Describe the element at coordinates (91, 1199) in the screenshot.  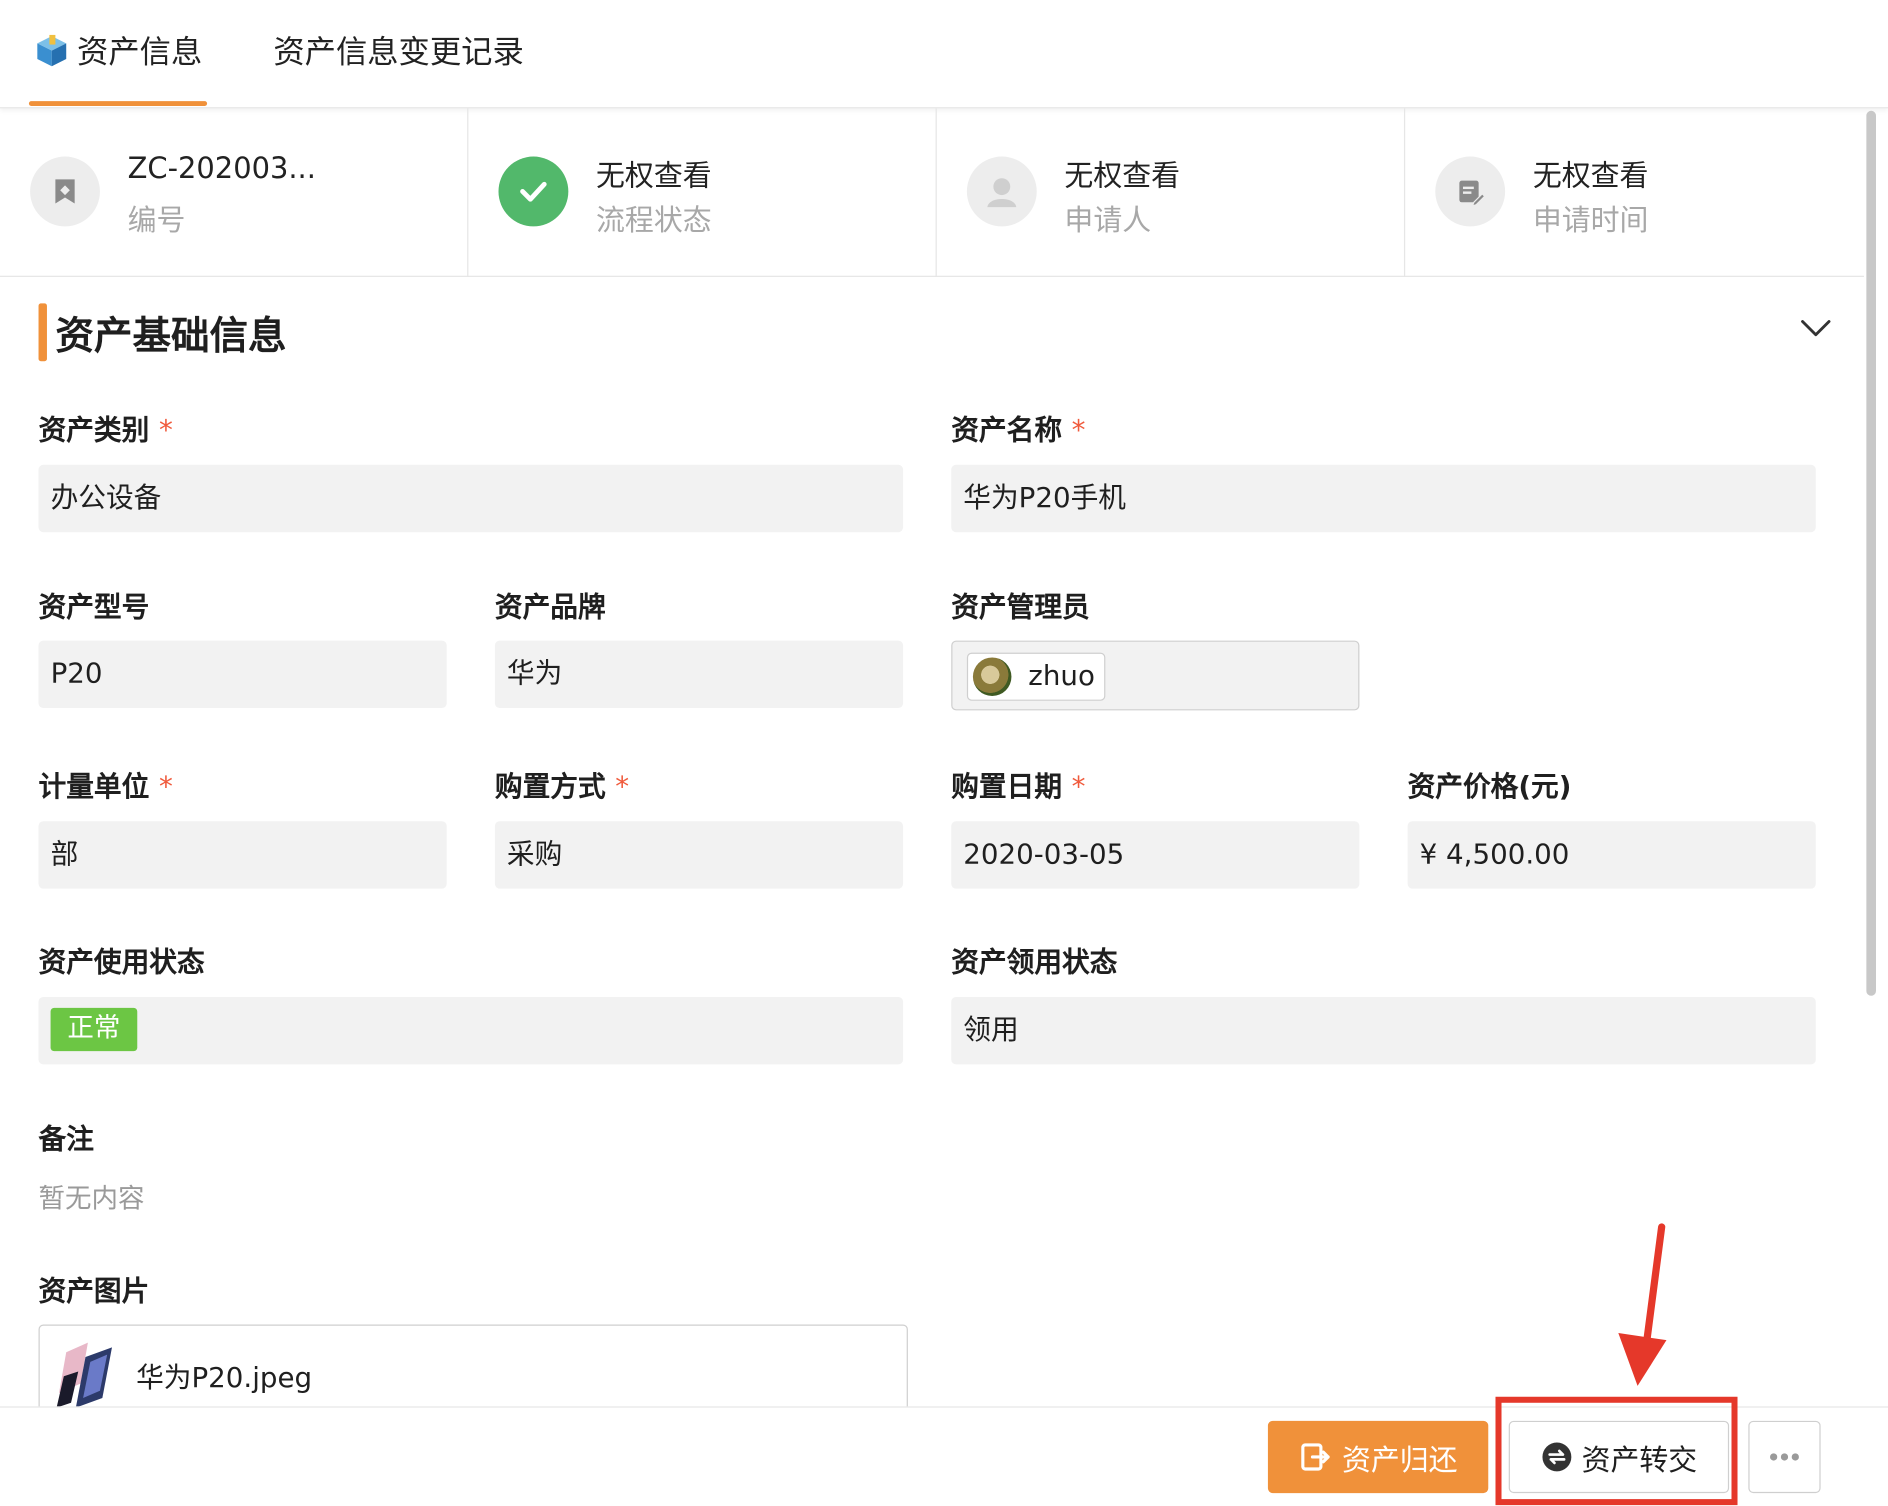
I see `remark-value: 暂无内容` at that location.